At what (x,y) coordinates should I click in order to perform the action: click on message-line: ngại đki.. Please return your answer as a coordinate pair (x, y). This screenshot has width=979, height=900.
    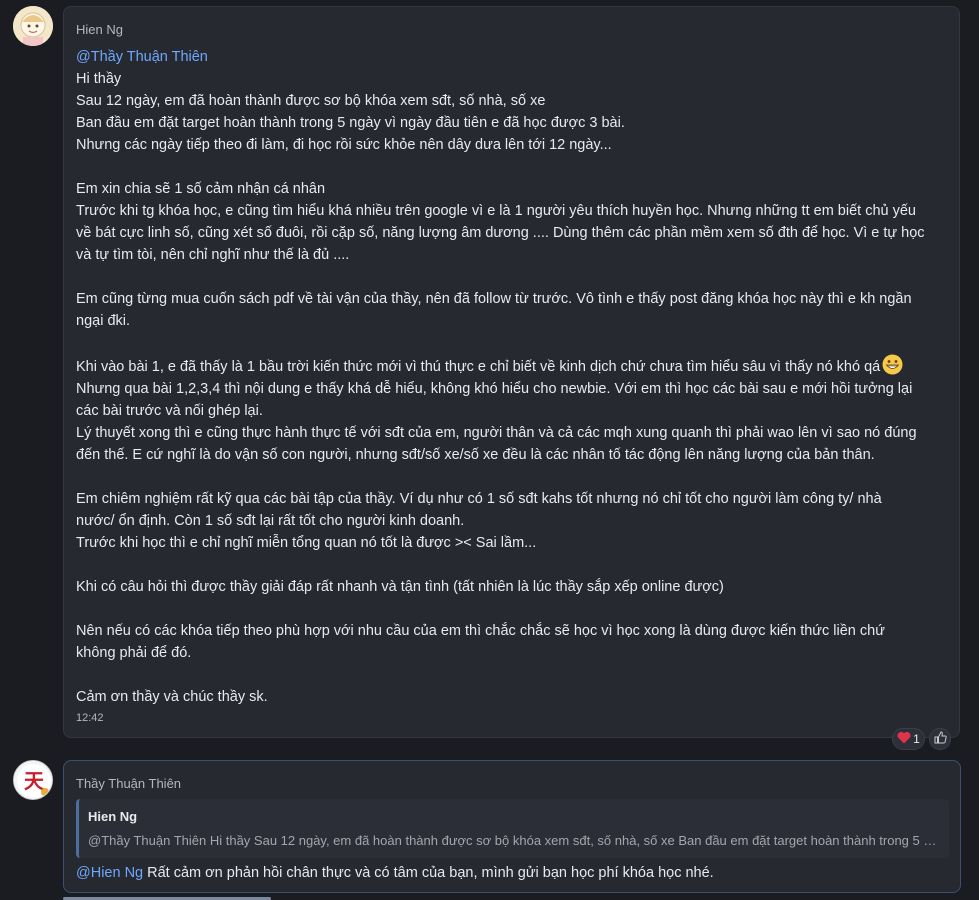
    Looking at the image, I should click on (103, 321).